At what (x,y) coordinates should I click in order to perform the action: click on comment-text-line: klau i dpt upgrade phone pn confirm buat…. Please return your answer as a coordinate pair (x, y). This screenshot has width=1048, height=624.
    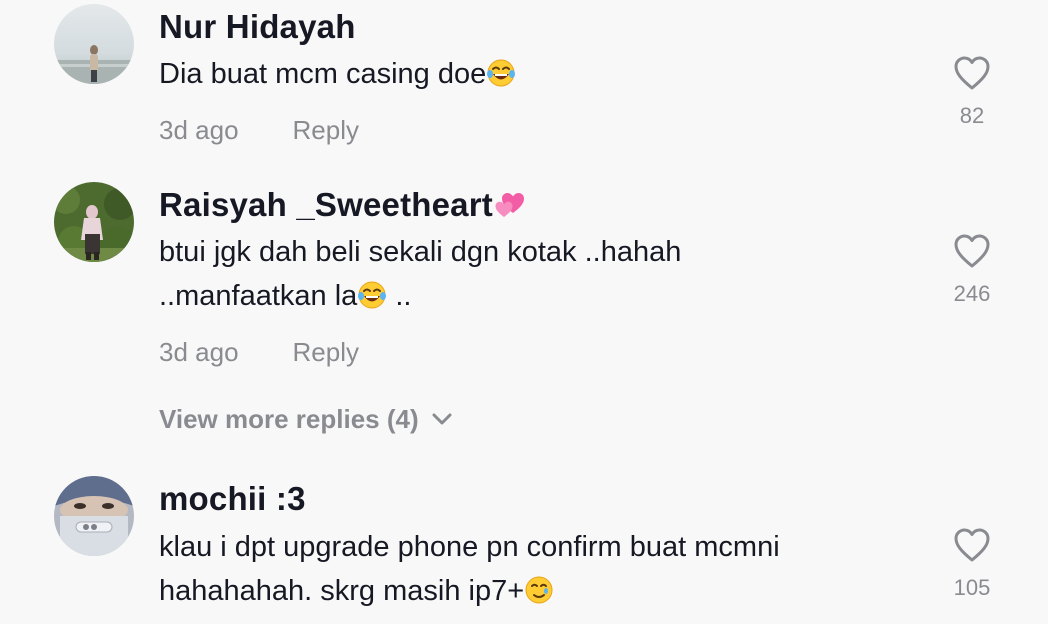
    Looking at the image, I should click on (469, 547).